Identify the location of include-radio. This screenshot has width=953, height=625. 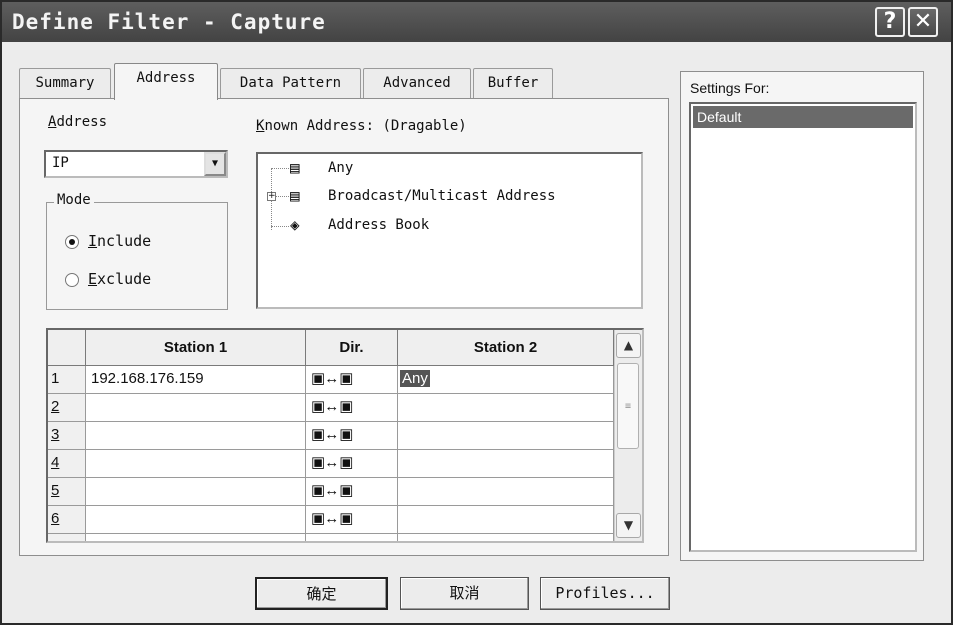
(72, 242).